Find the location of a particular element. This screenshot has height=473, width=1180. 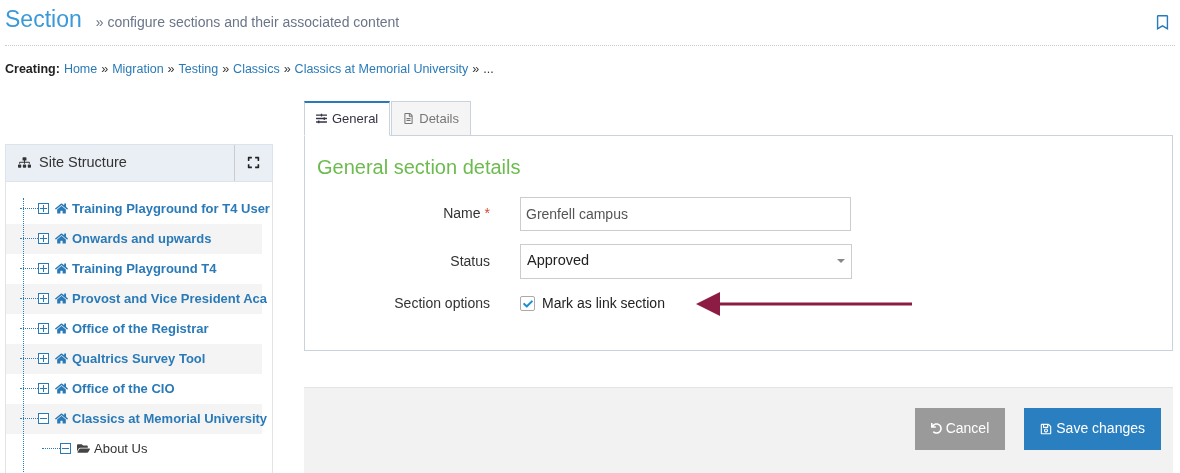

tree-item: Provost and Vice President Aca is located at coordinates (170, 299).